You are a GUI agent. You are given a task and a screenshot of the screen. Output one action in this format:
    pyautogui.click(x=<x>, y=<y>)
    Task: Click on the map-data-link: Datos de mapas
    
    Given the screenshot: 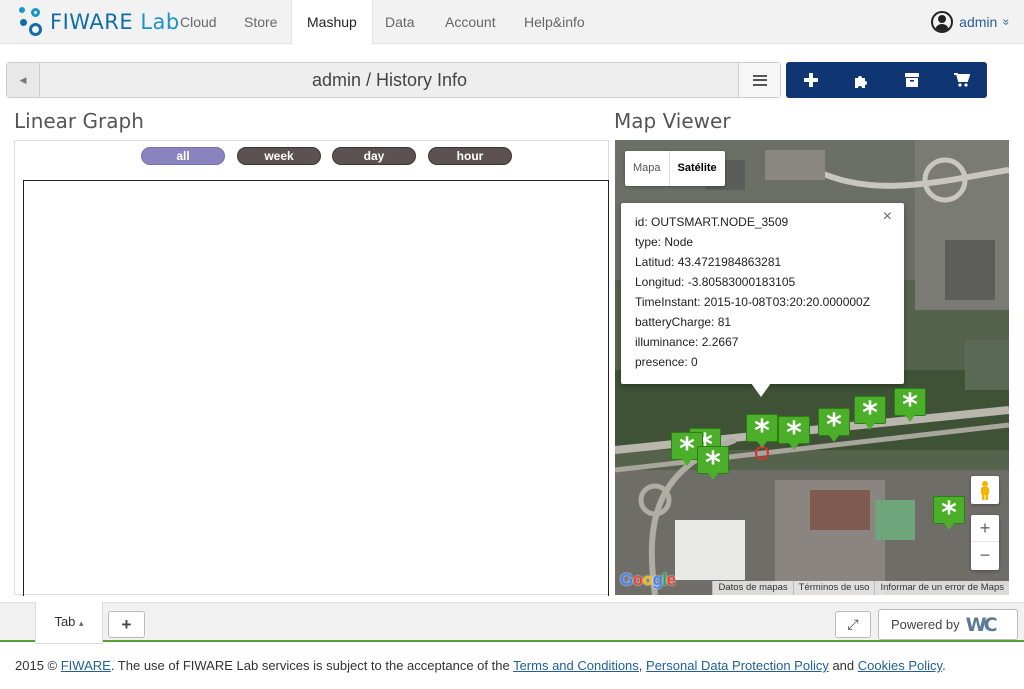 What is the action you would take?
    pyautogui.click(x=752, y=588)
    